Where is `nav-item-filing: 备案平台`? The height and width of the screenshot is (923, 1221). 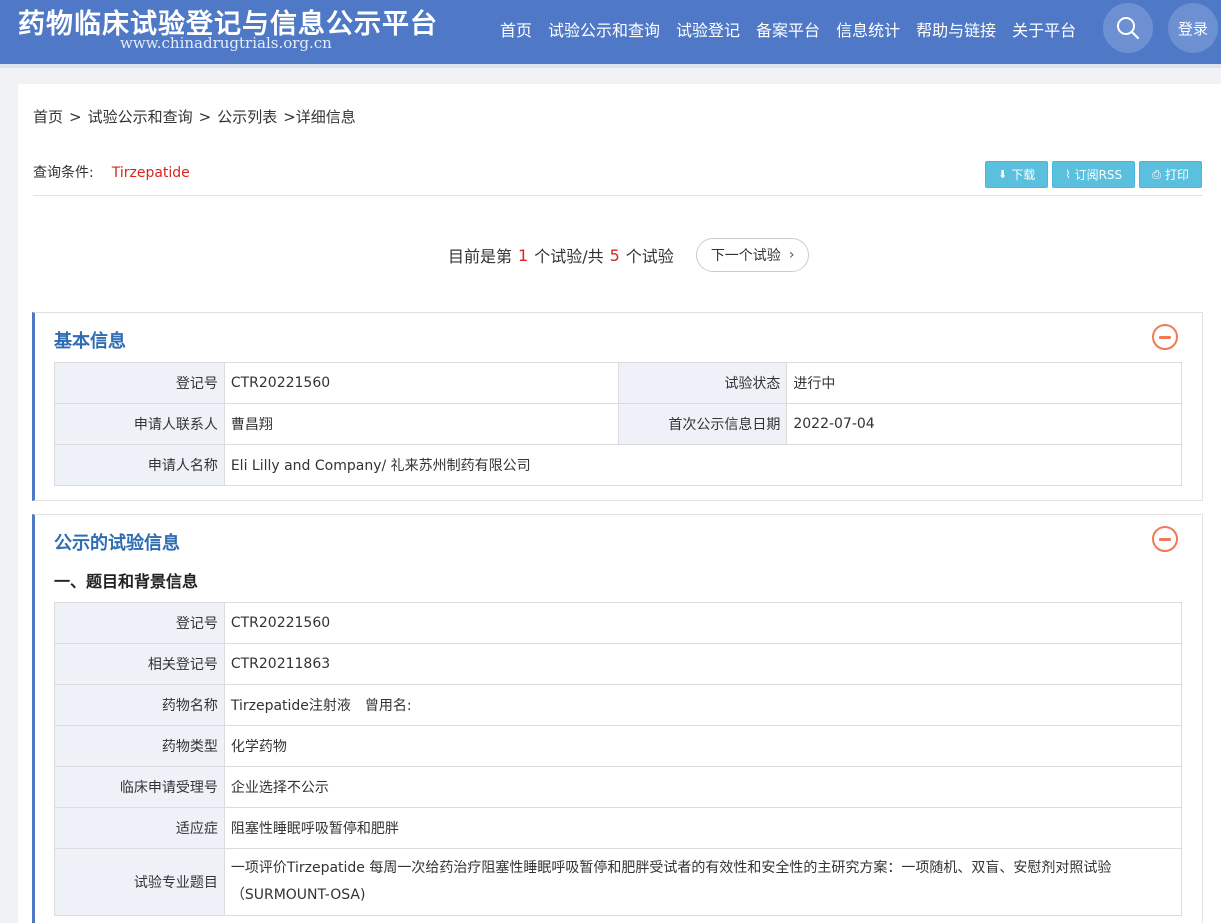 nav-item-filing: 备案平台 is located at coordinates (788, 29).